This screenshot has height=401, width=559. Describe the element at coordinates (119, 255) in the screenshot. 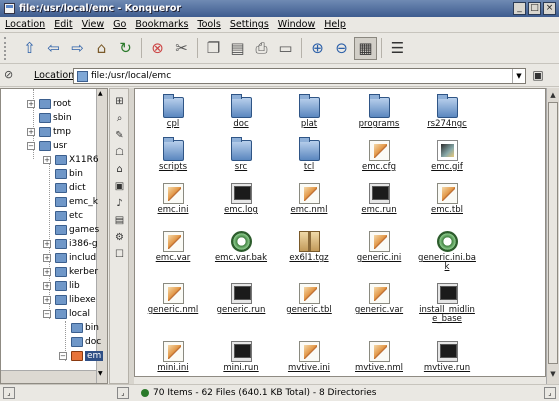

I see `tree-icon: ☐` at that location.